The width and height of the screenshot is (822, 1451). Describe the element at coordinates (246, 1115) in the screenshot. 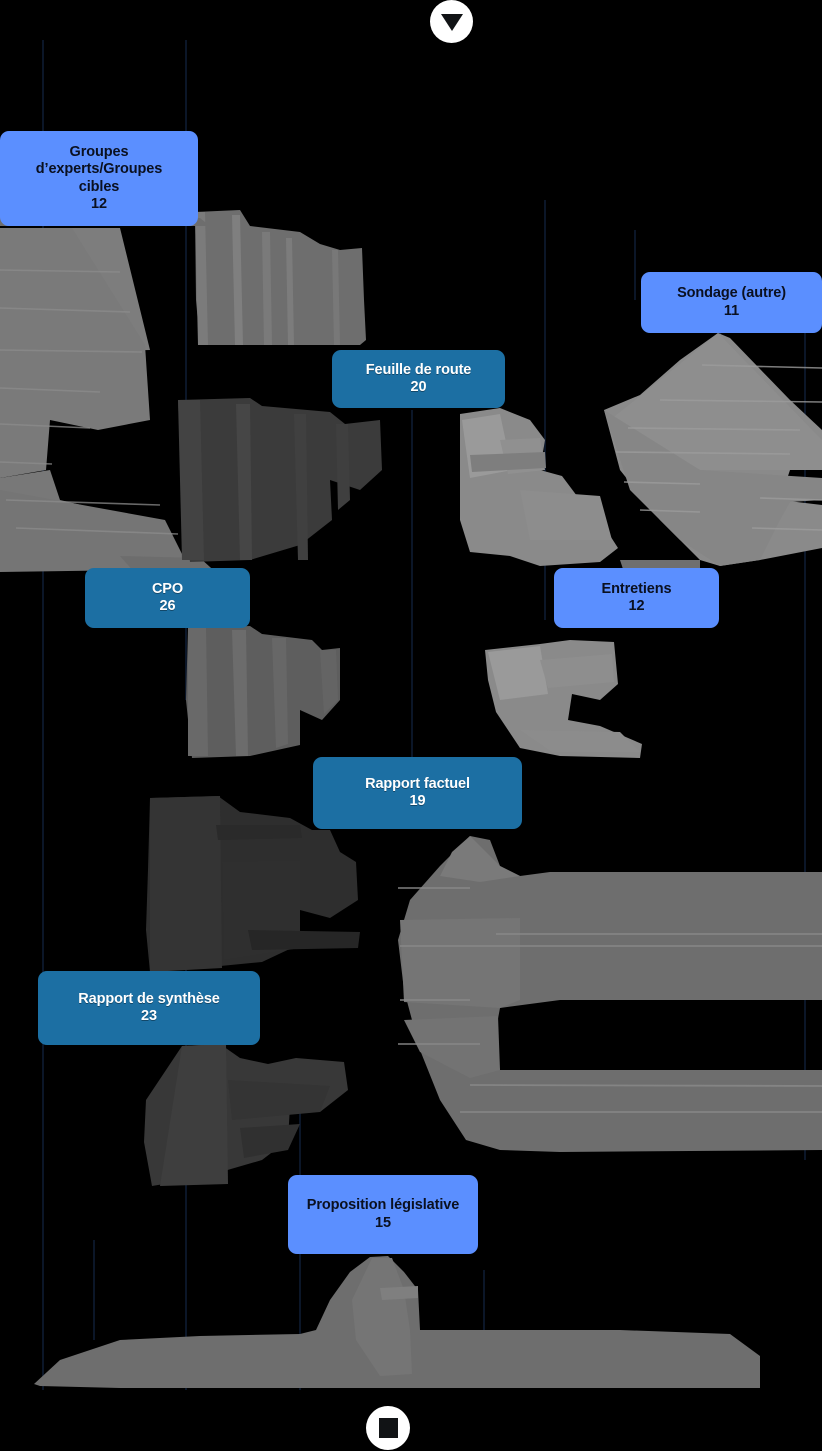

I see `edge-rapportsynthese-to-proposition` at that location.